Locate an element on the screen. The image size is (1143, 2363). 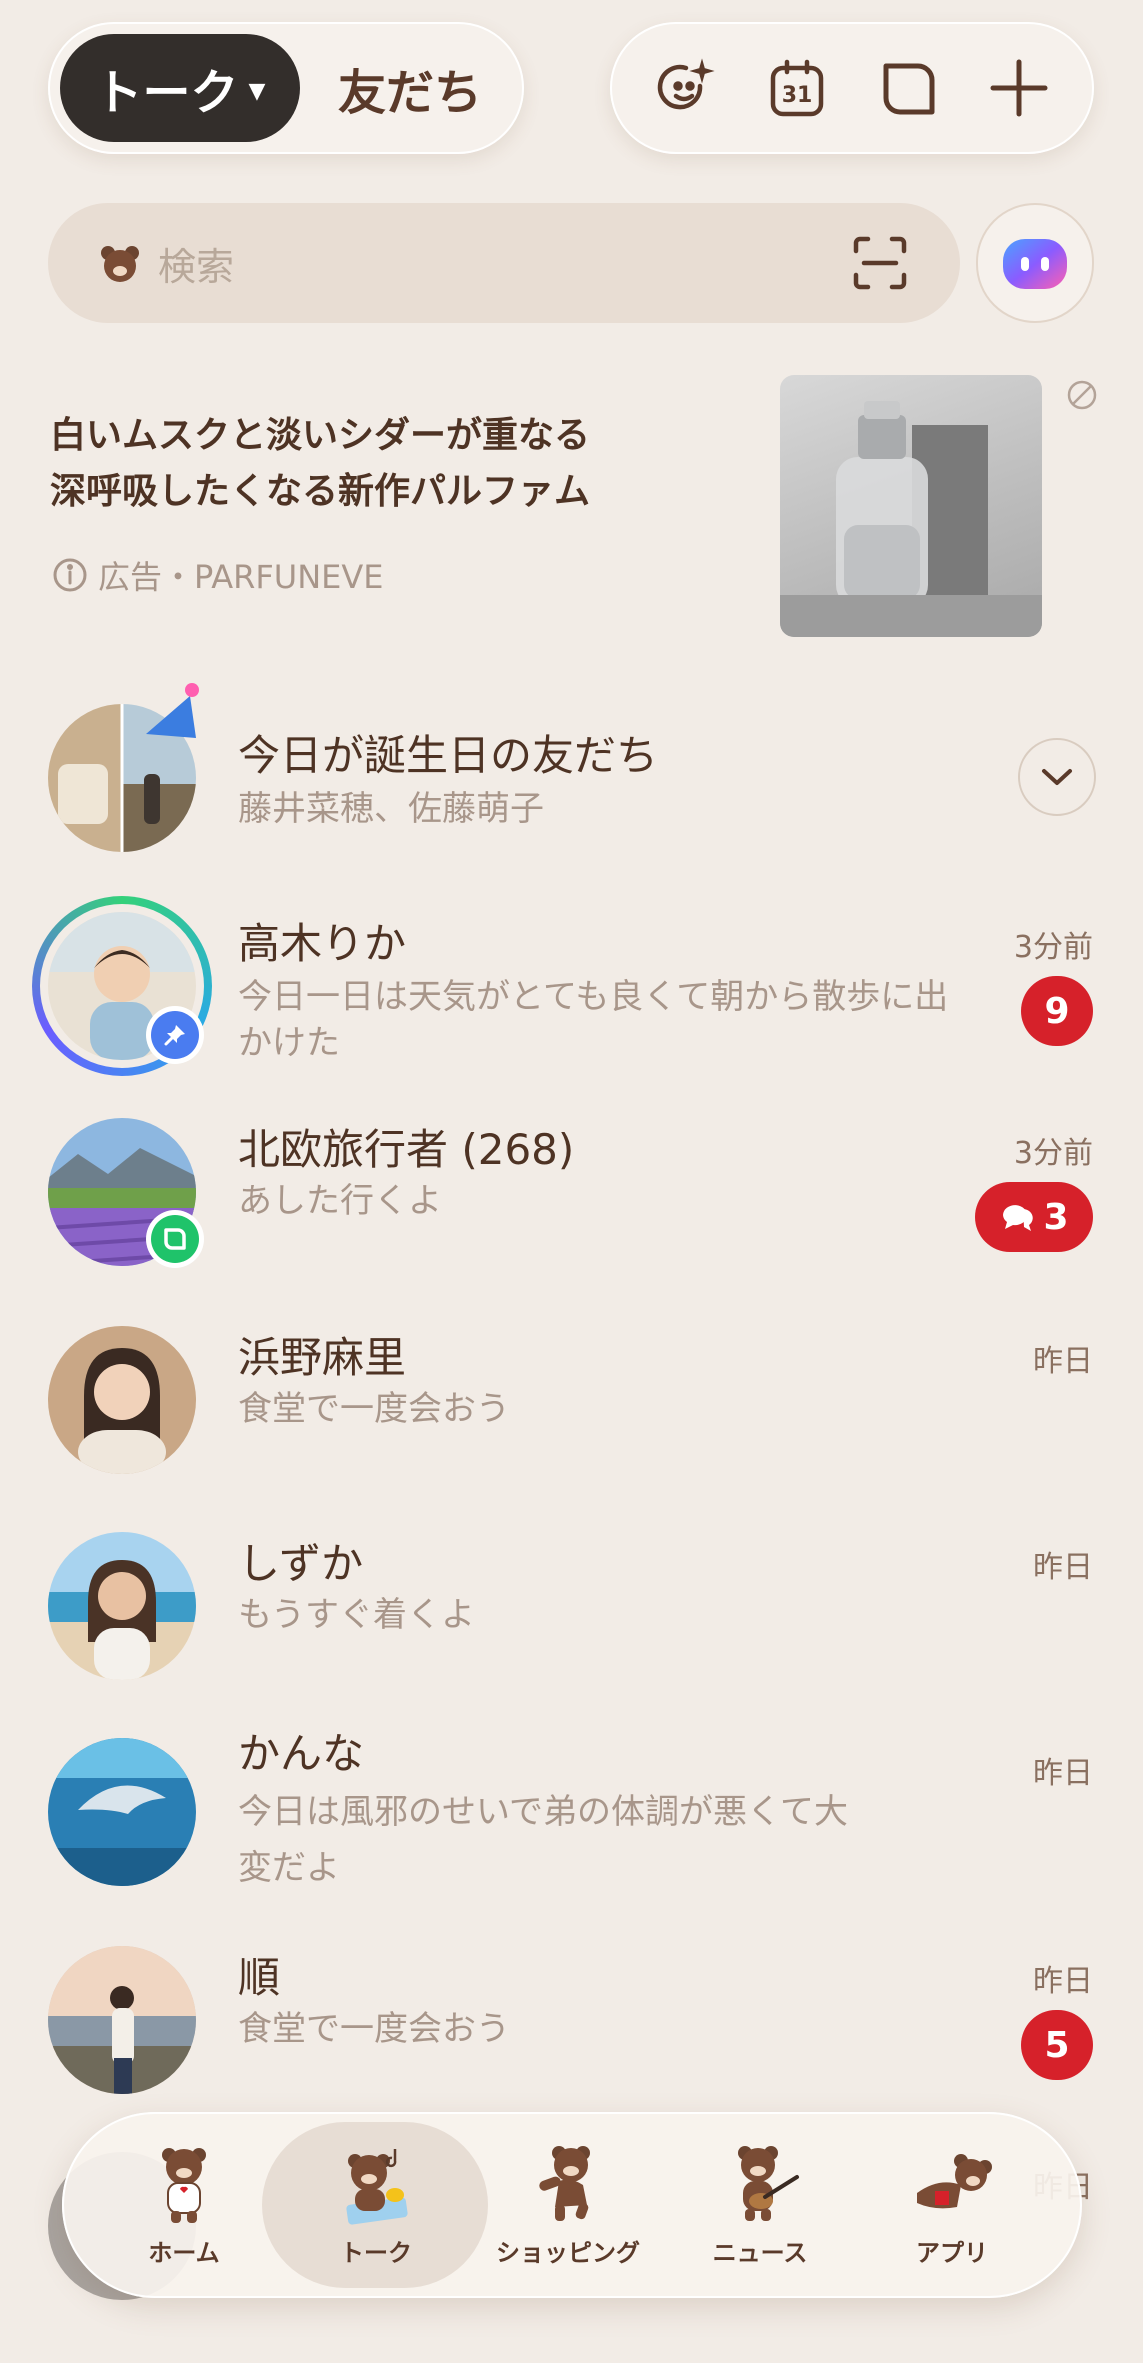
nav-home-label: ホーム is located at coordinates (184, 2253).